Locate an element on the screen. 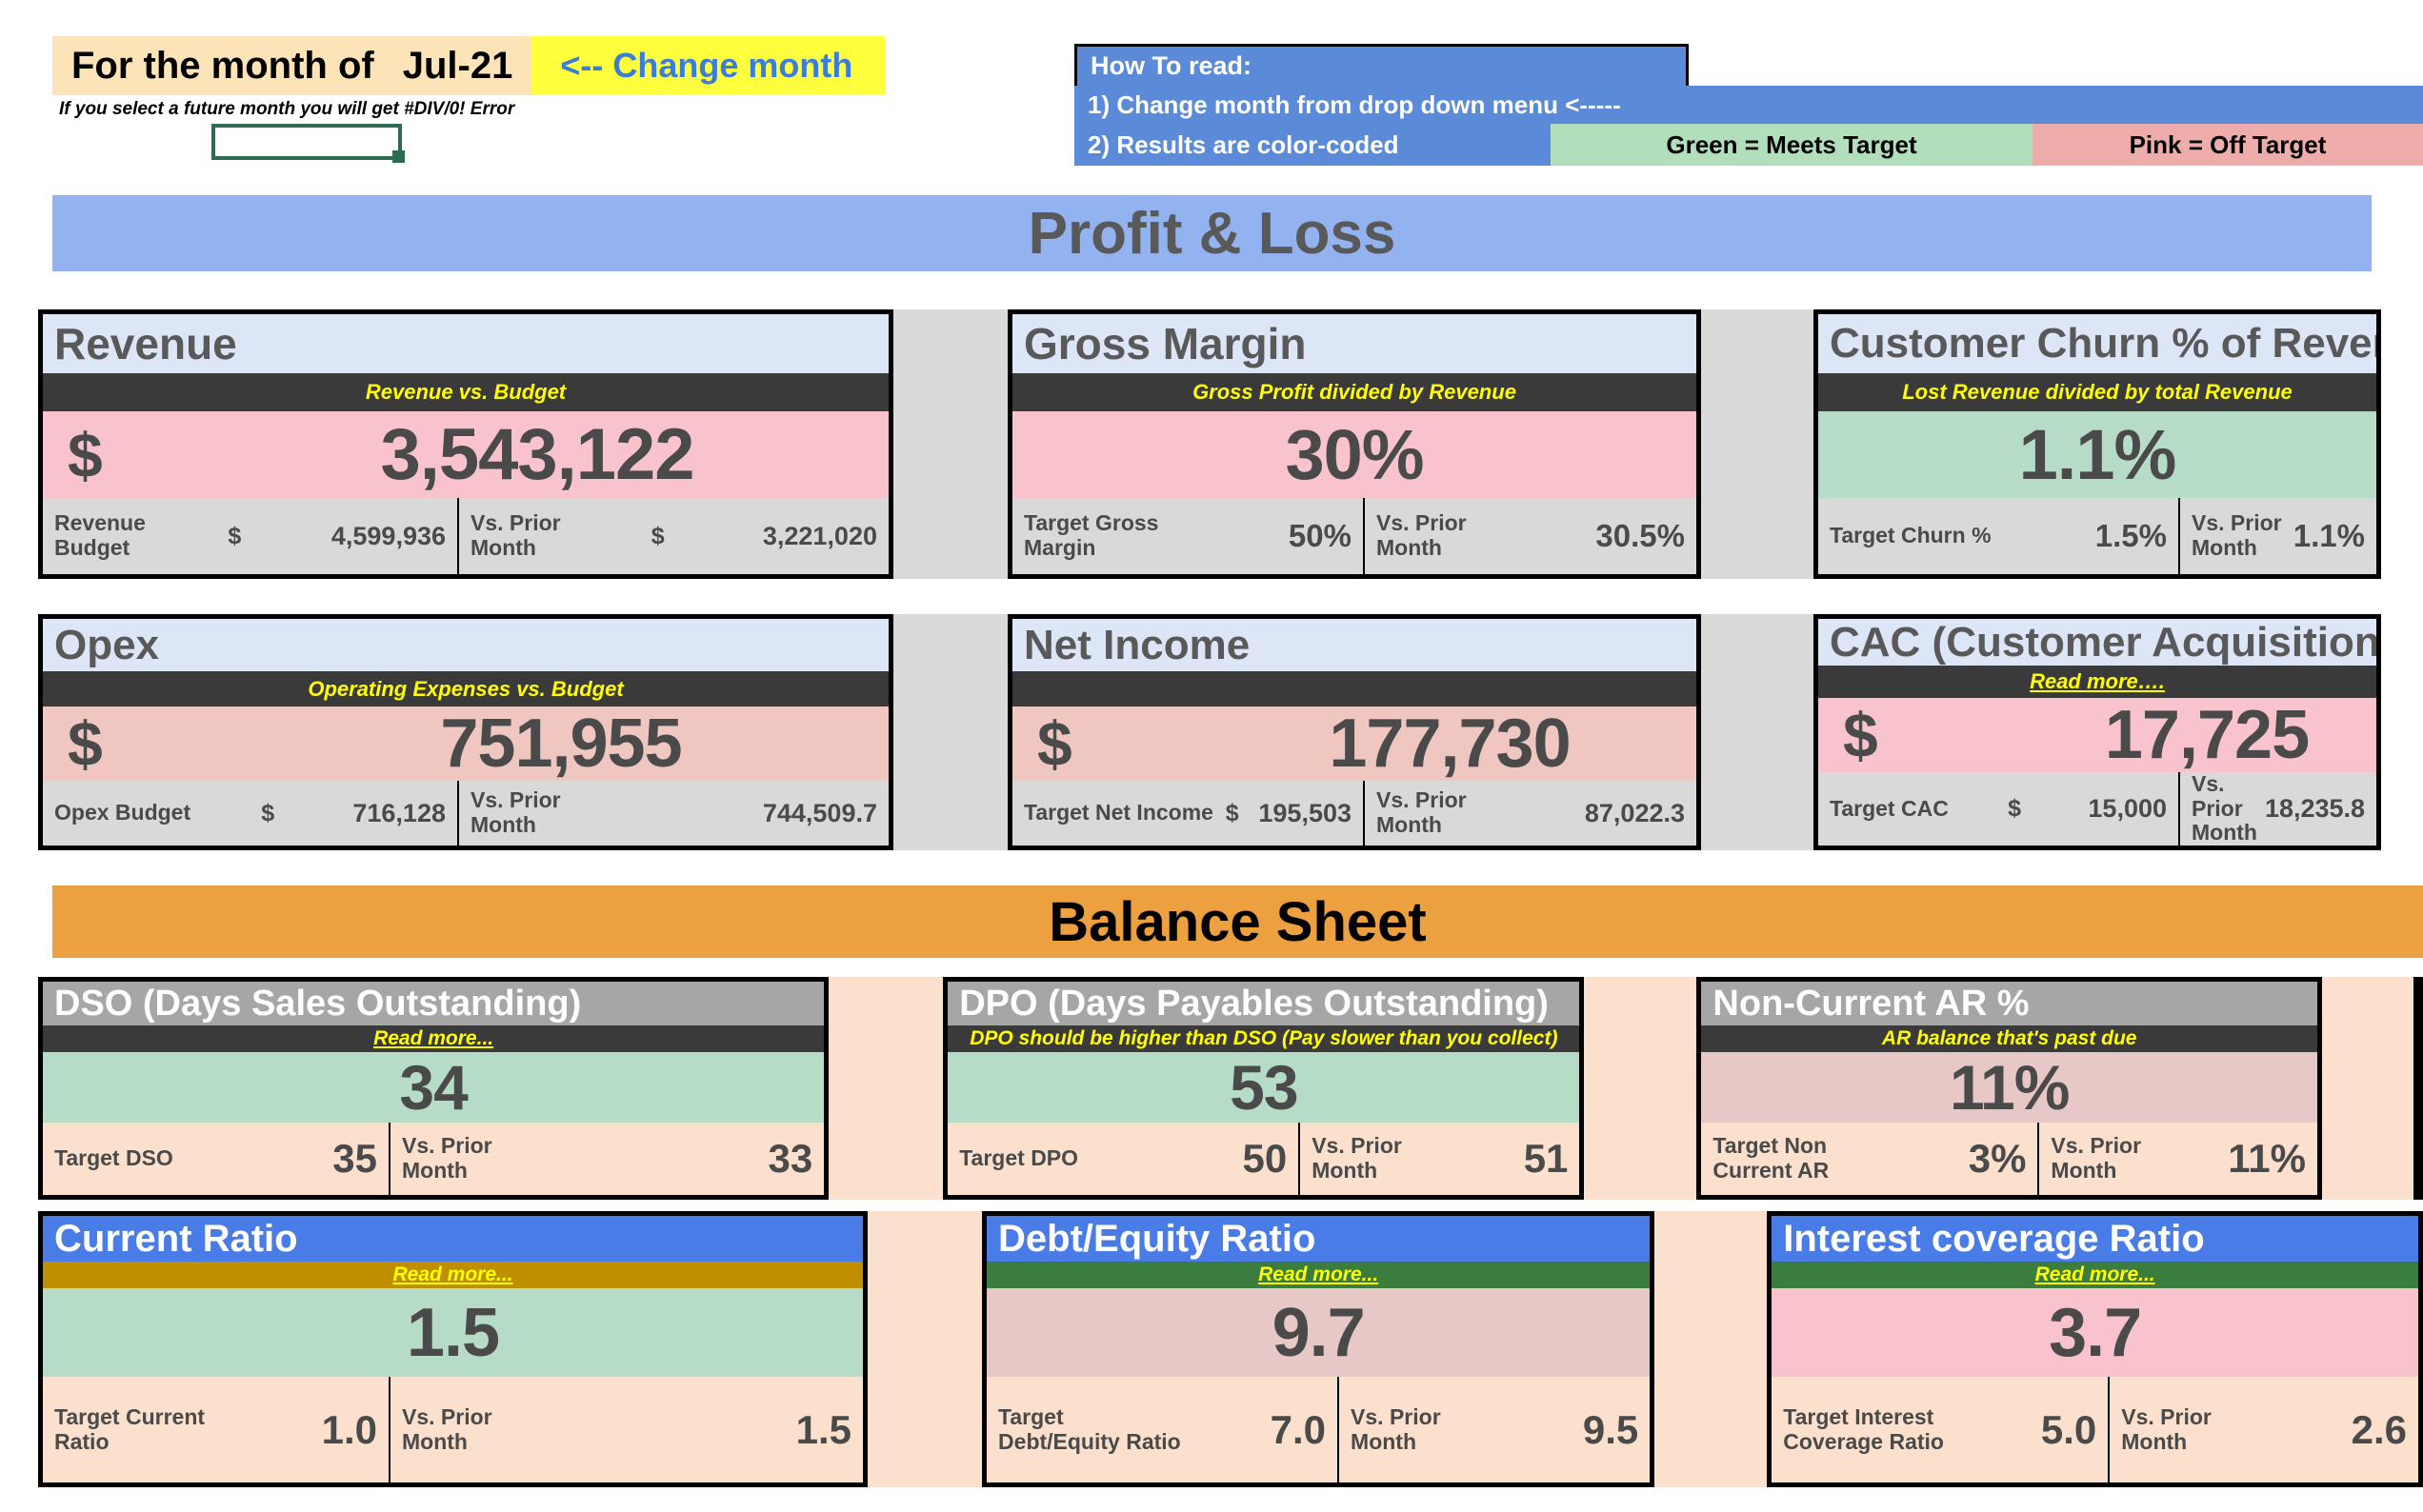  card-prior-value: 33 is located at coordinates (791, 1158).